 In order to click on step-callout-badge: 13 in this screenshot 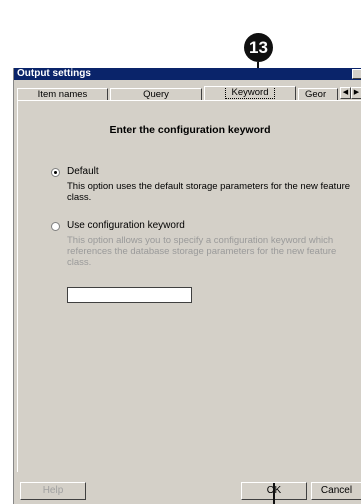, I will do `click(258, 47)`.